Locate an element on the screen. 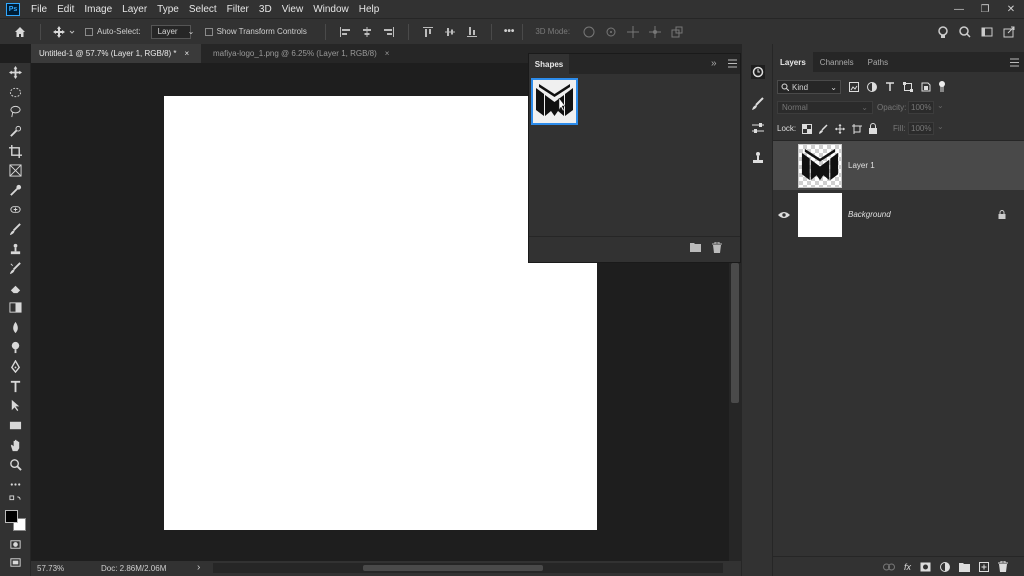  3d-orbit-icon is located at coordinates (589, 32).